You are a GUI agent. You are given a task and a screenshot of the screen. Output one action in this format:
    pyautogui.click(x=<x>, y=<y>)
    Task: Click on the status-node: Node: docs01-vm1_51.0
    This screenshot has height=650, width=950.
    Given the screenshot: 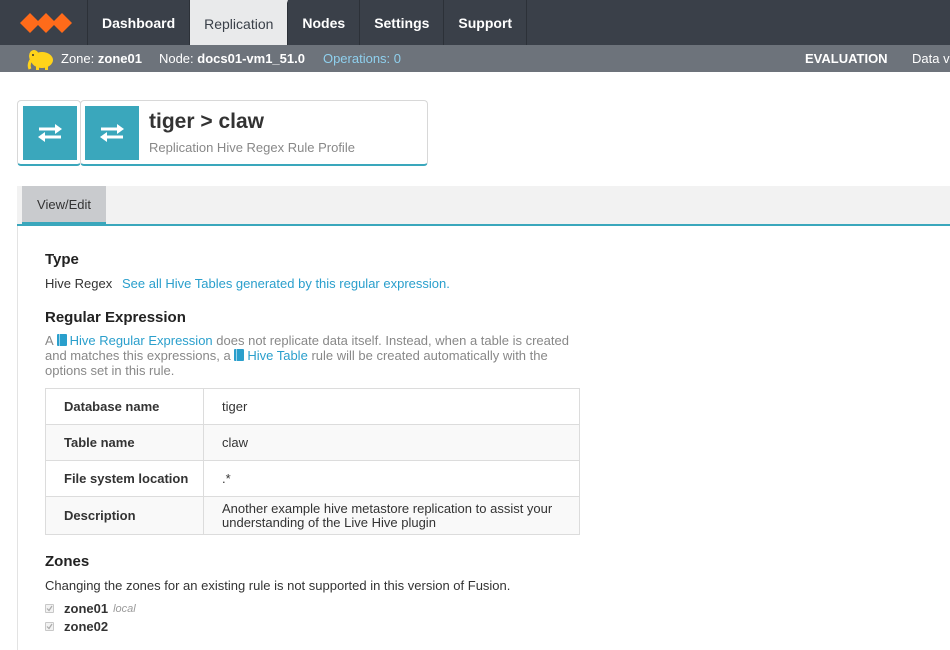 What is the action you would take?
    pyautogui.click(x=232, y=58)
    